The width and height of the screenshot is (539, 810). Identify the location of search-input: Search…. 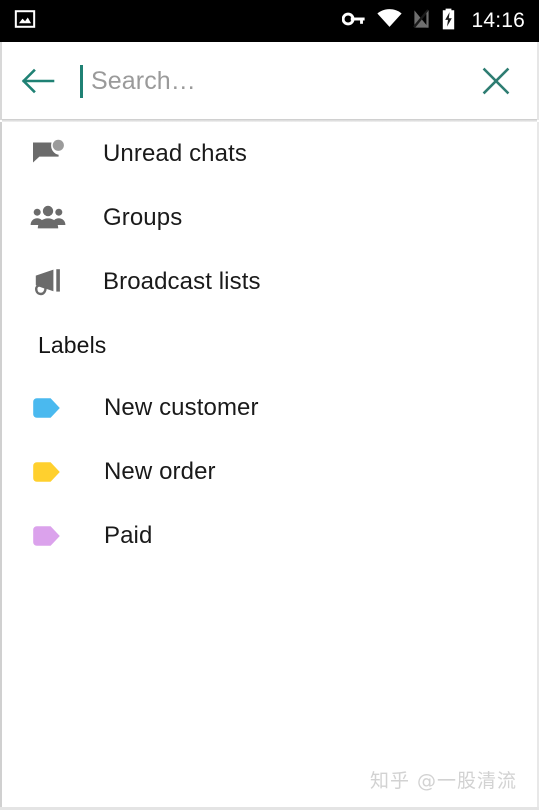
(273, 81).